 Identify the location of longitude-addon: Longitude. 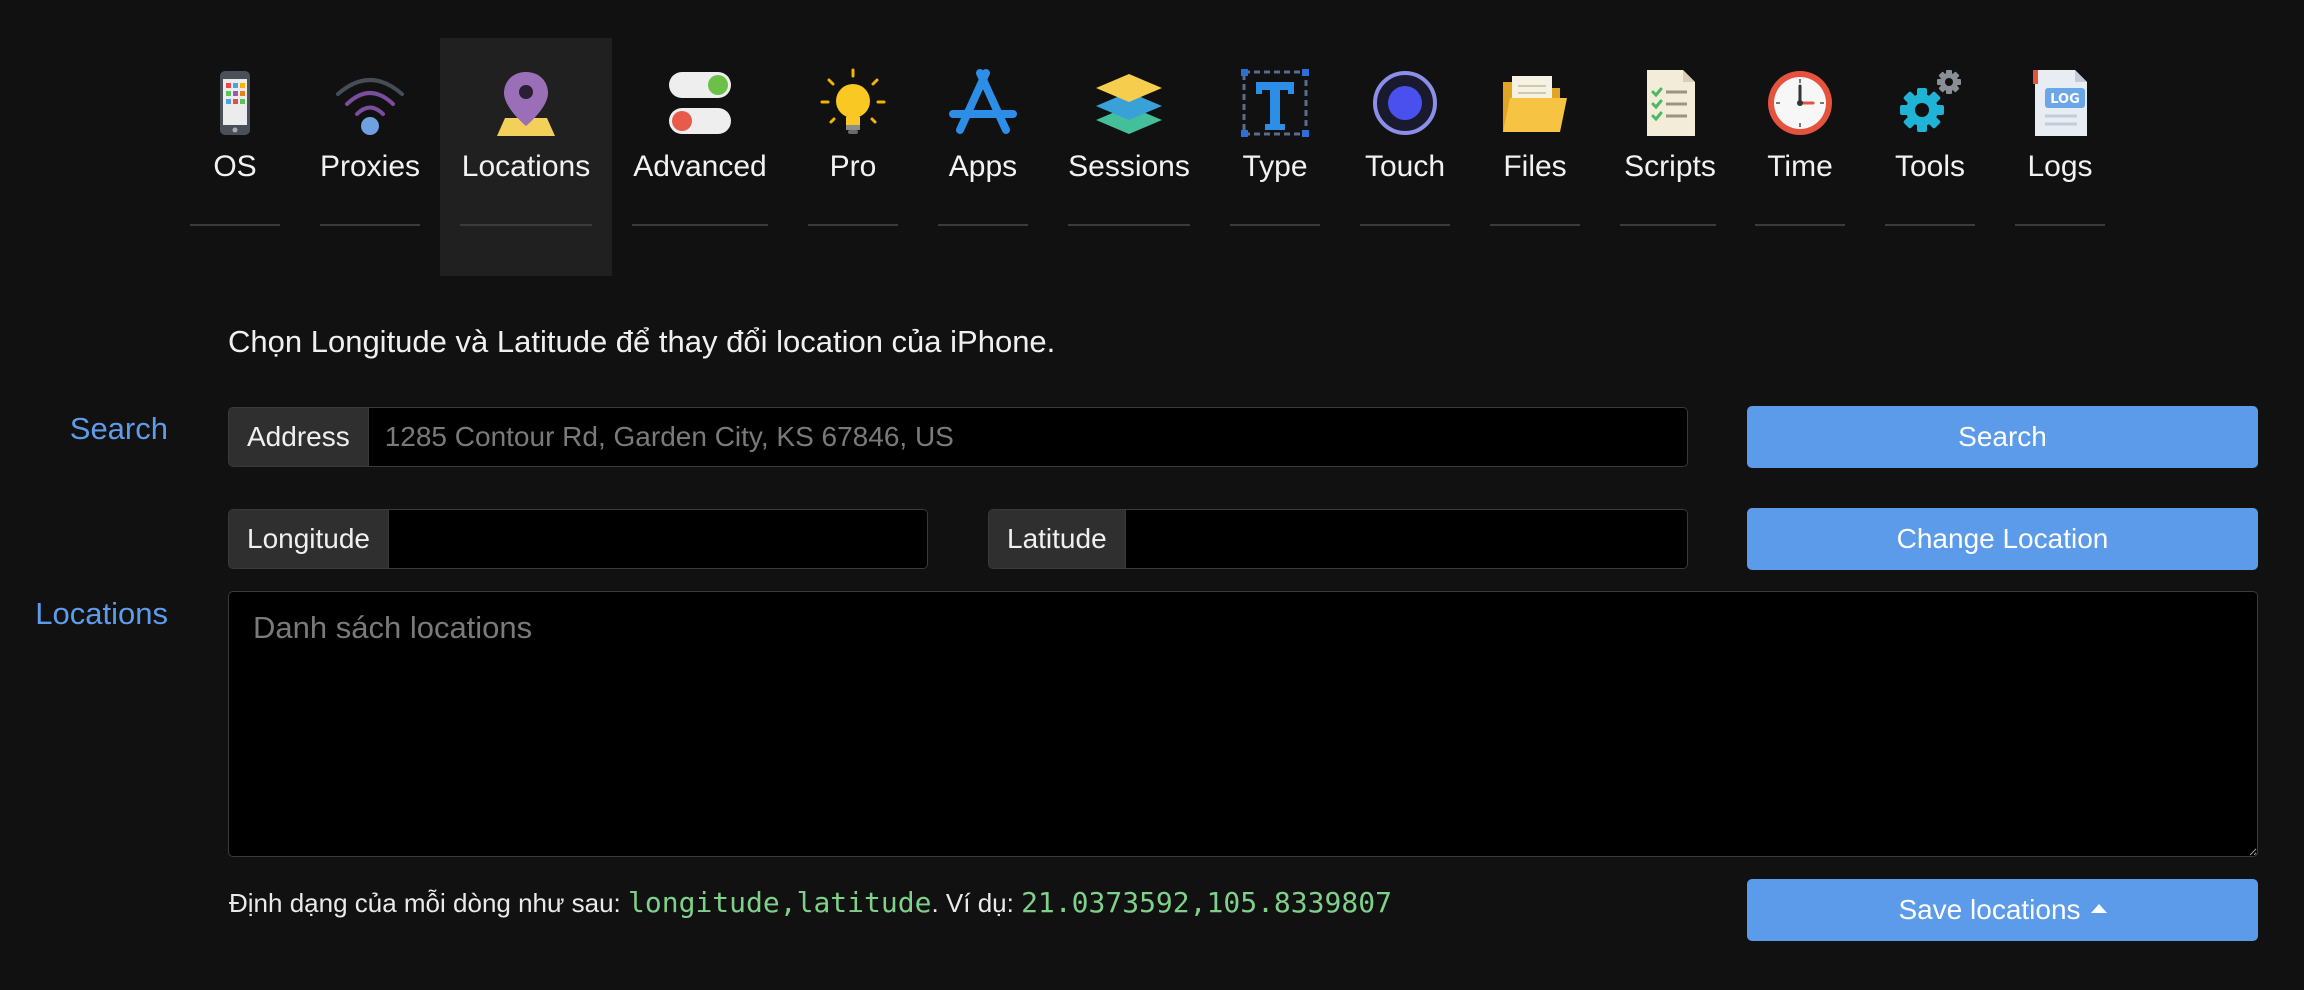
(309, 539).